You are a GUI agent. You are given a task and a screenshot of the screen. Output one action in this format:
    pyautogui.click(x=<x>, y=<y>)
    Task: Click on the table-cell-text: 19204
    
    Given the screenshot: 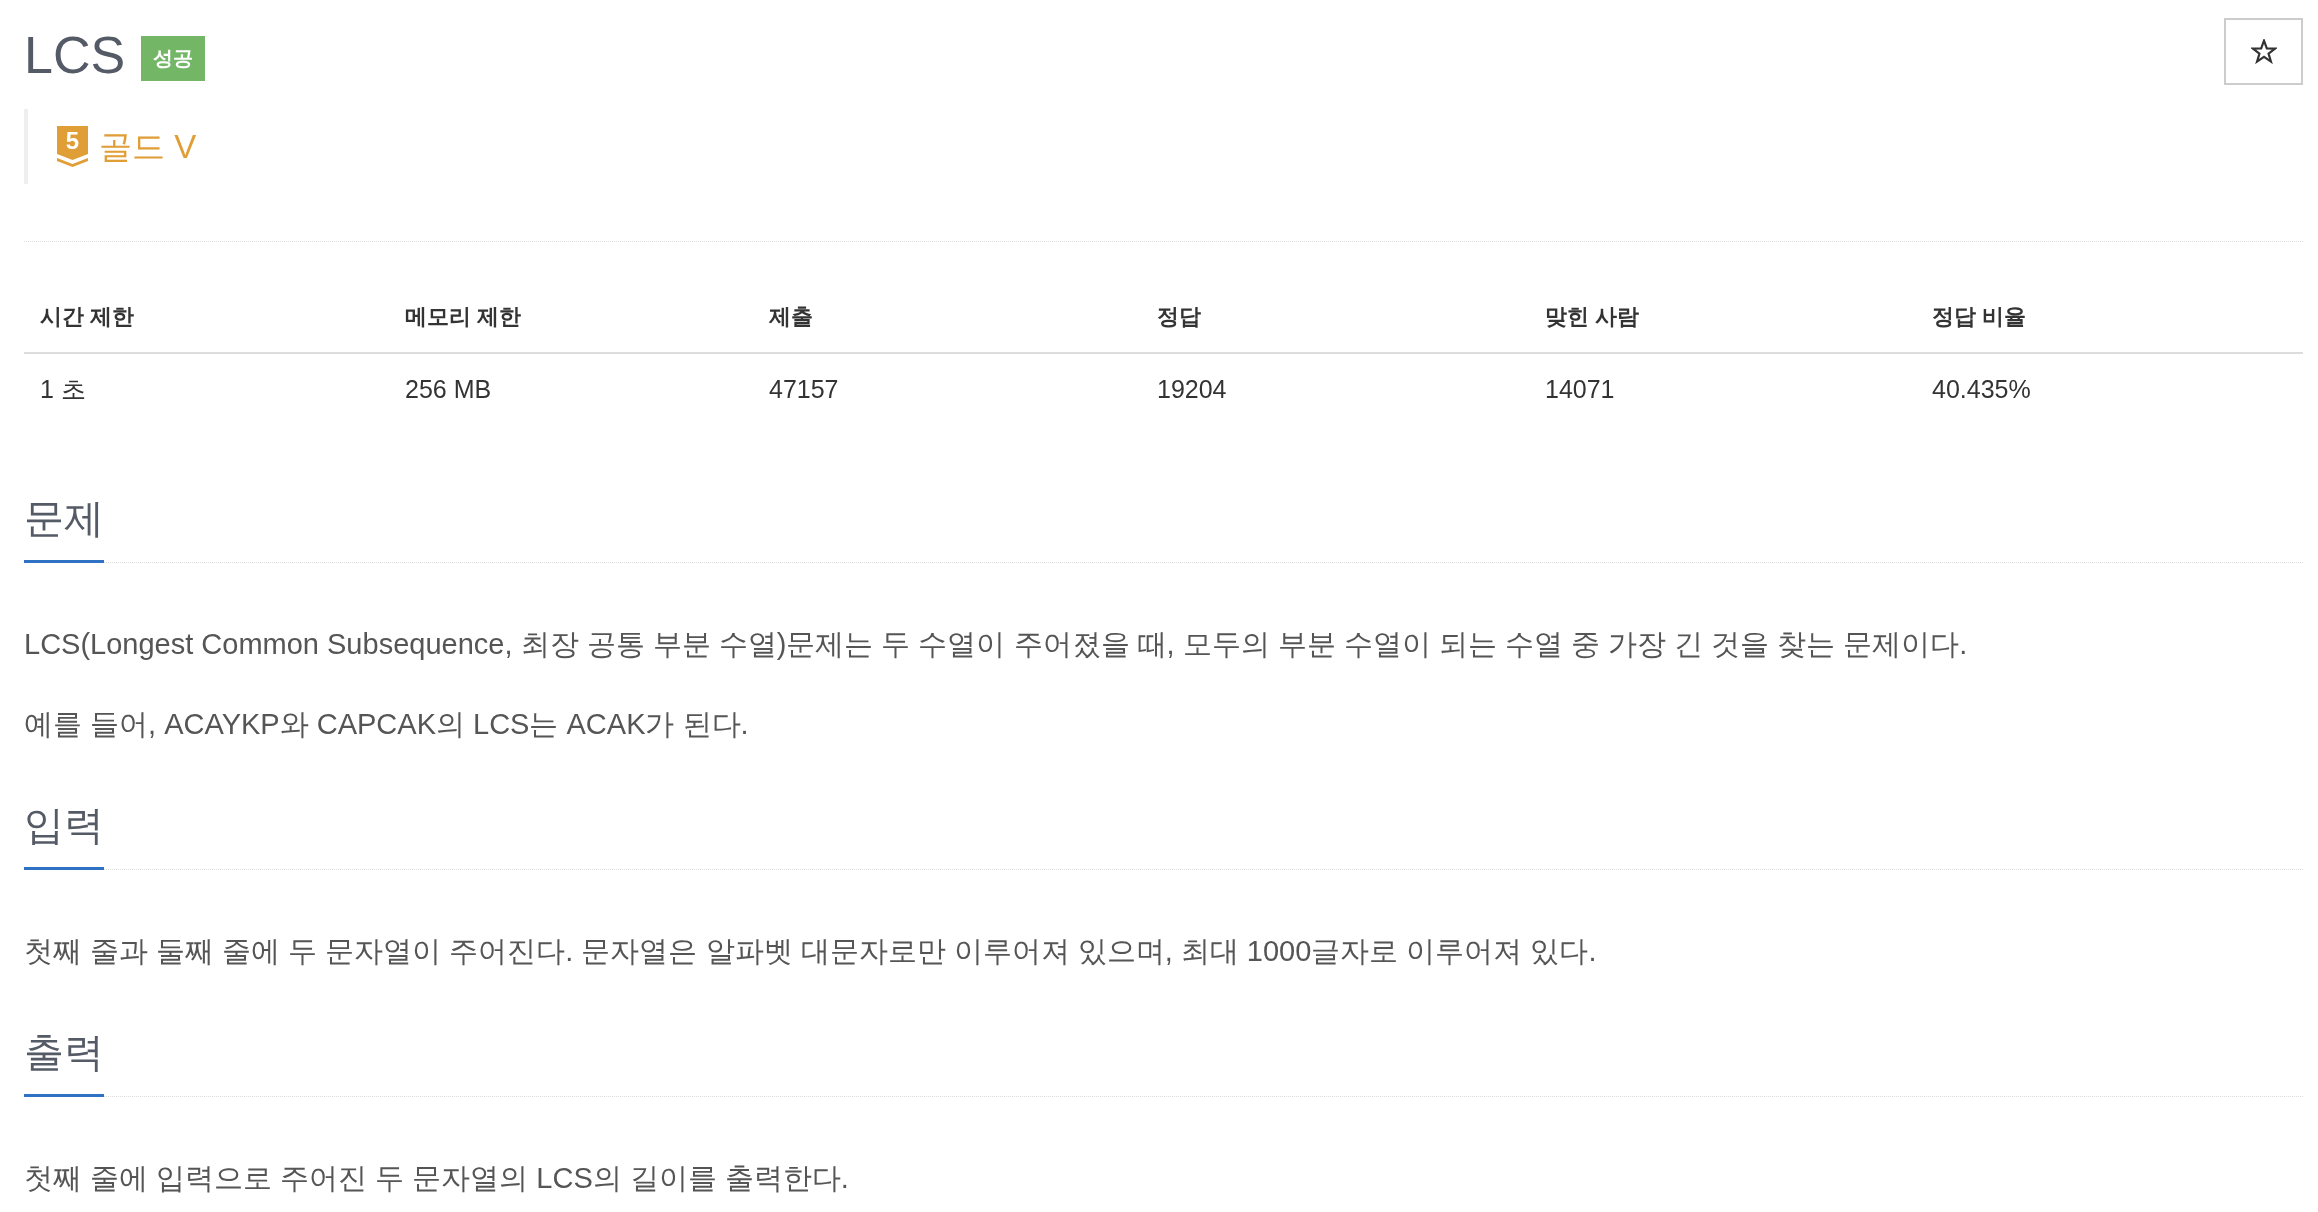 What is the action you would take?
    pyautogui.click(x=1192, y=389)
    